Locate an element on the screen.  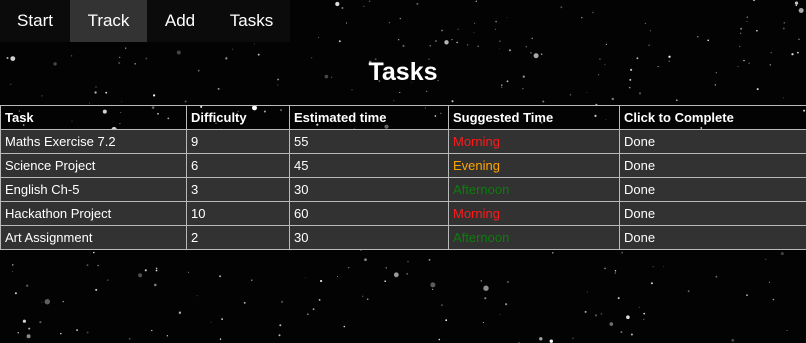
top-navigation: Start Track Add Tasks is located at coordinates (145, 21).